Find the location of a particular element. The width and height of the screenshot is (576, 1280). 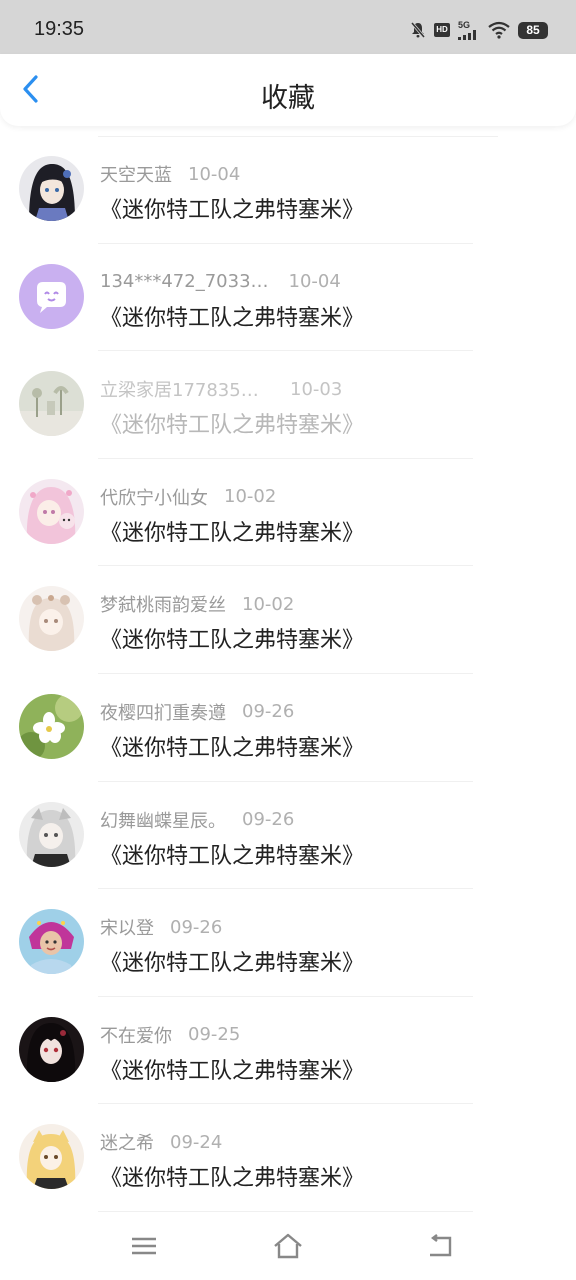

item-meta: 134***472_7033… 10-04 is located at coordinates (220, 282).